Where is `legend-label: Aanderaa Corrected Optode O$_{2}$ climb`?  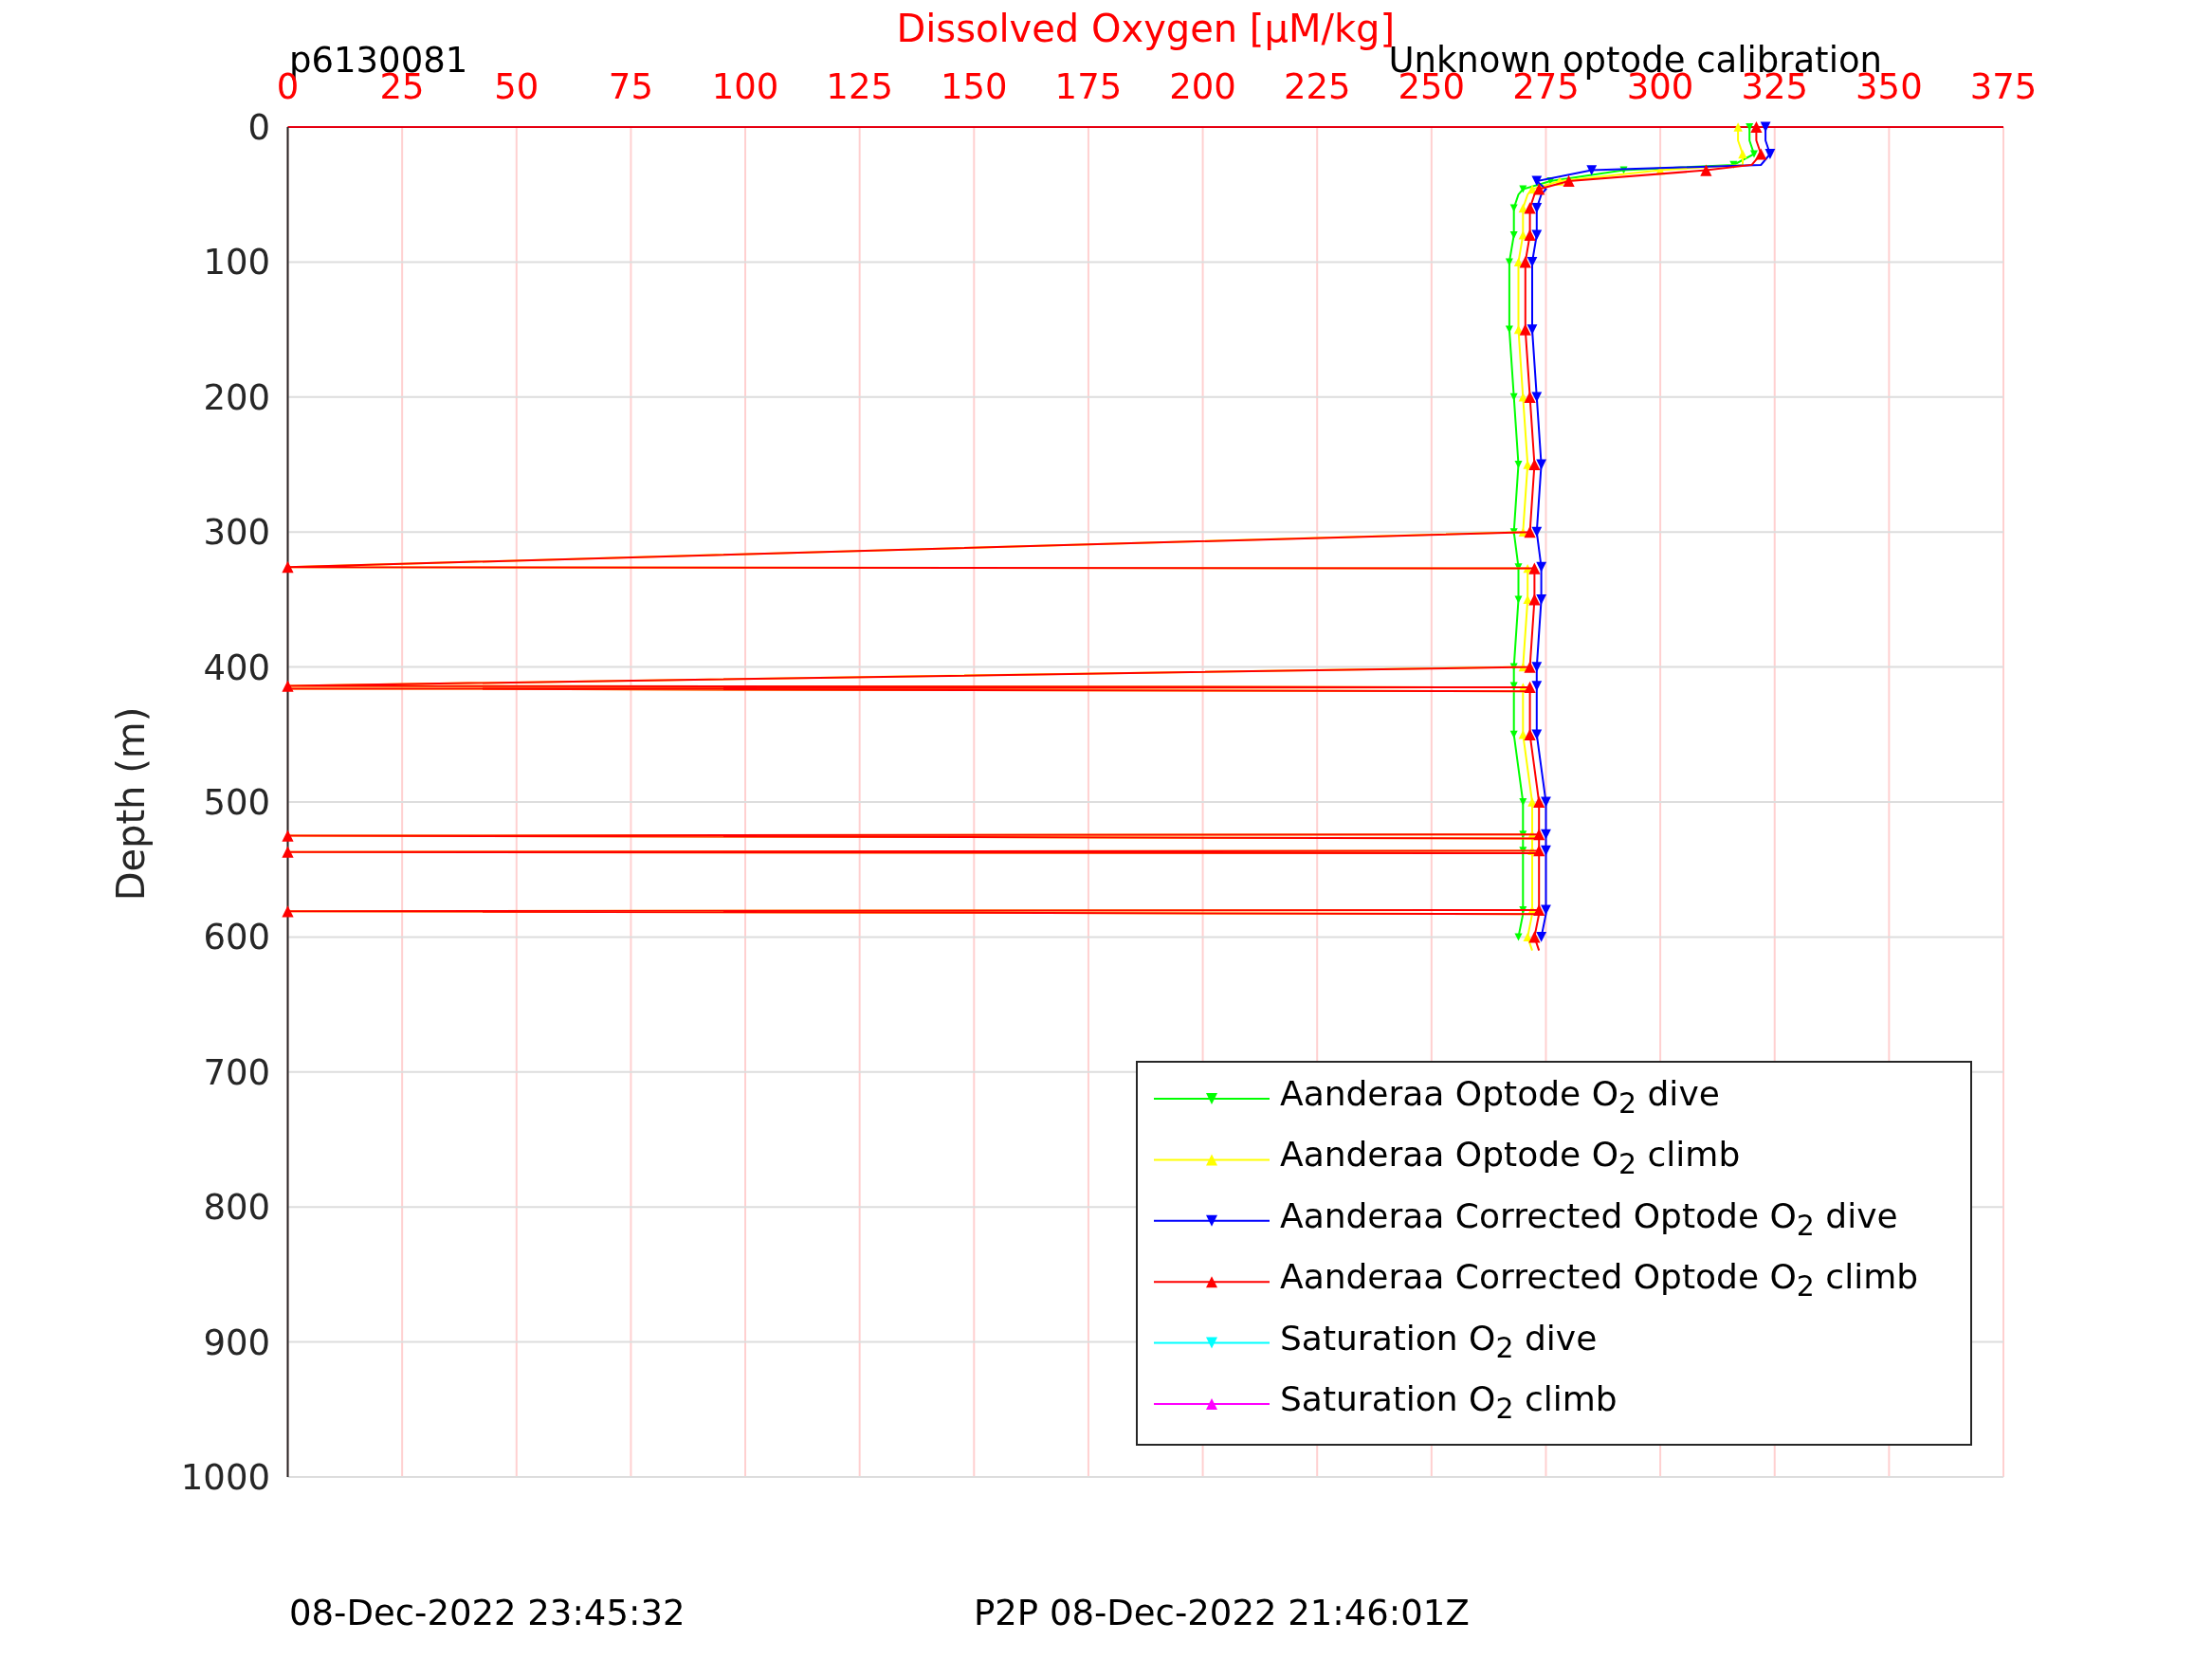
legend-label: Aanderaa Corrected Optode O$_{2}$ climb is located at coordinates (1599, 1277).